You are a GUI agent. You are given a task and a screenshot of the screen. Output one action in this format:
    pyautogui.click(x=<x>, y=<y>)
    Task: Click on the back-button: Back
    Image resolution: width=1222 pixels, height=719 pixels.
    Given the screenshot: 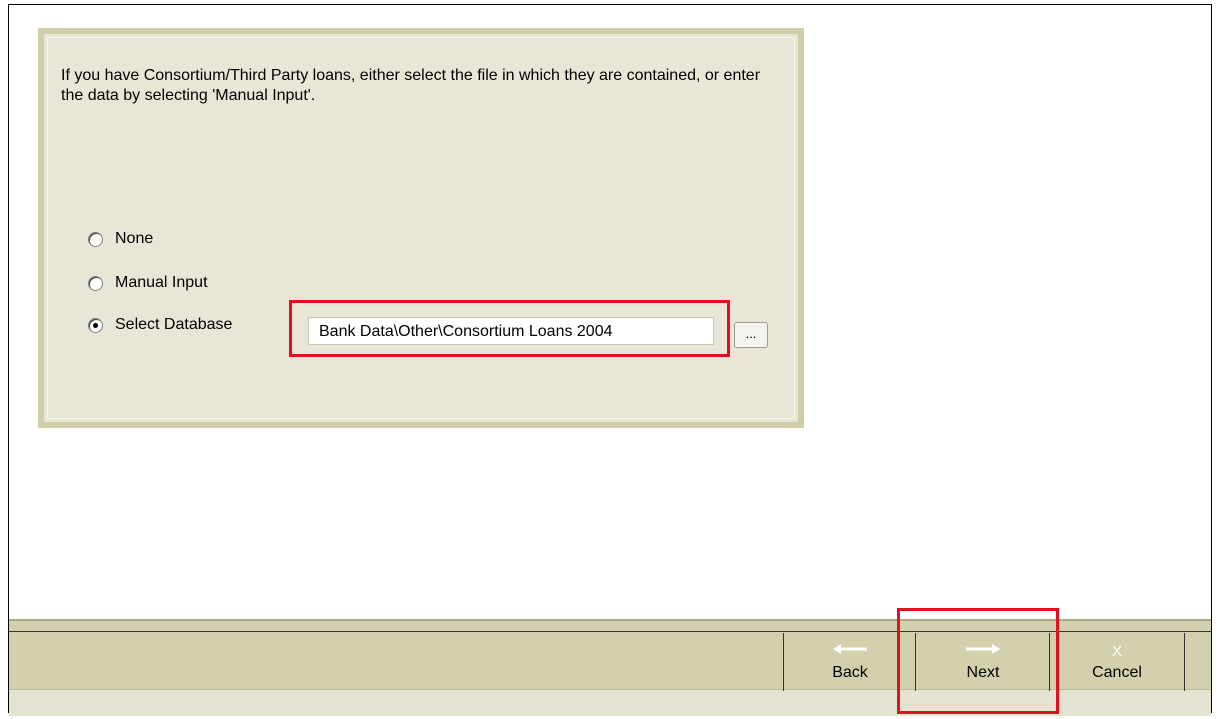 What is the action you would take?
    pyautogui.click(x=849, y=662)
    